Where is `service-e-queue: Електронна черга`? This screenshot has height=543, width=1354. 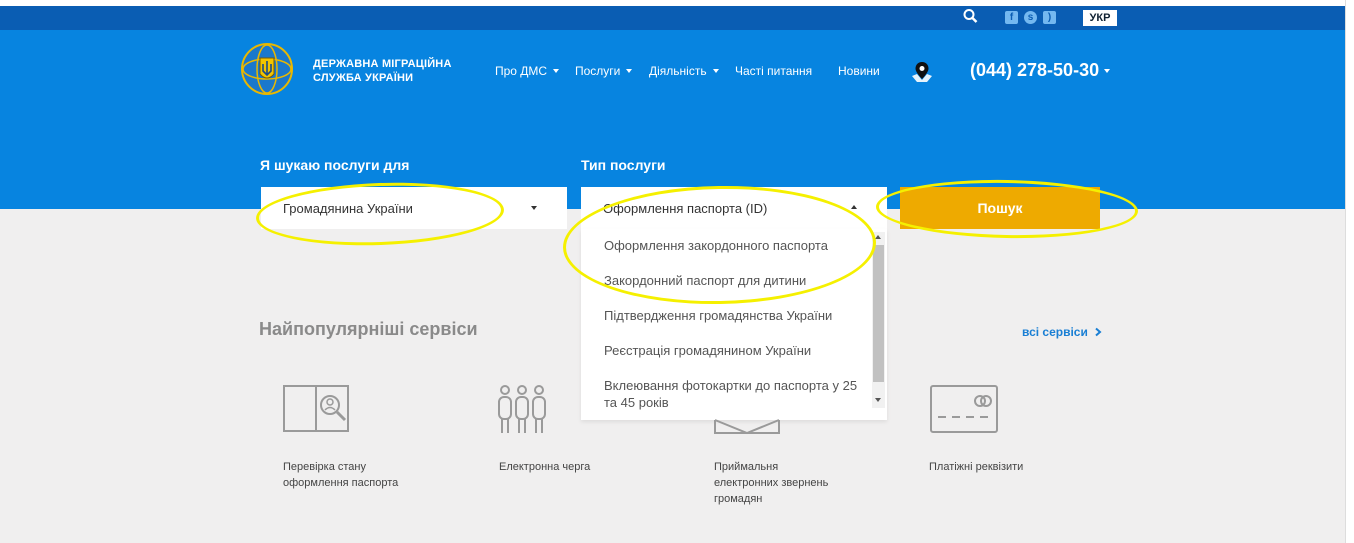
service-e-queue: Електронна черга is located at coordinates (544, 467).